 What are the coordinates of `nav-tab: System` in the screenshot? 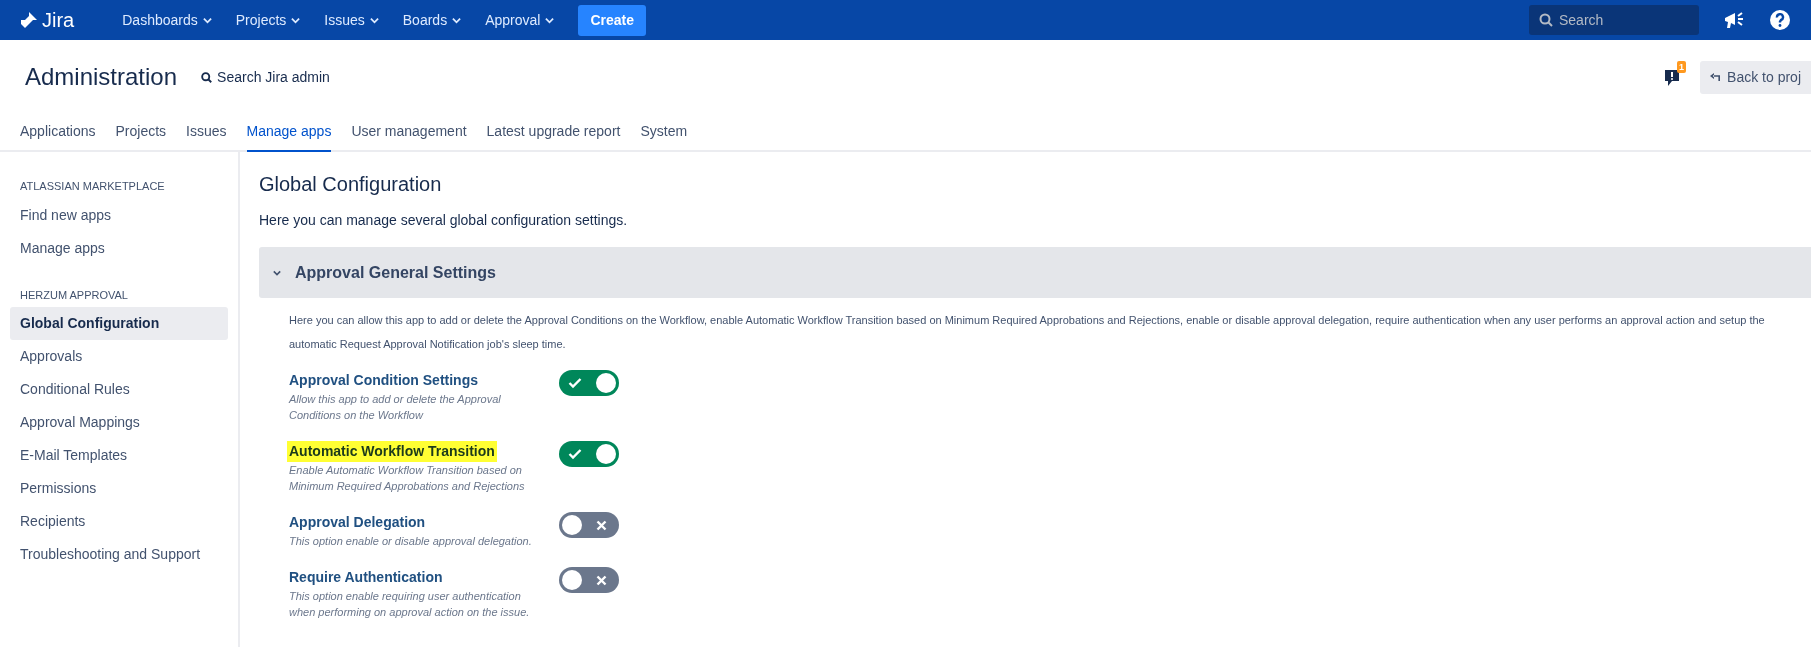 It's located at (664, 133).